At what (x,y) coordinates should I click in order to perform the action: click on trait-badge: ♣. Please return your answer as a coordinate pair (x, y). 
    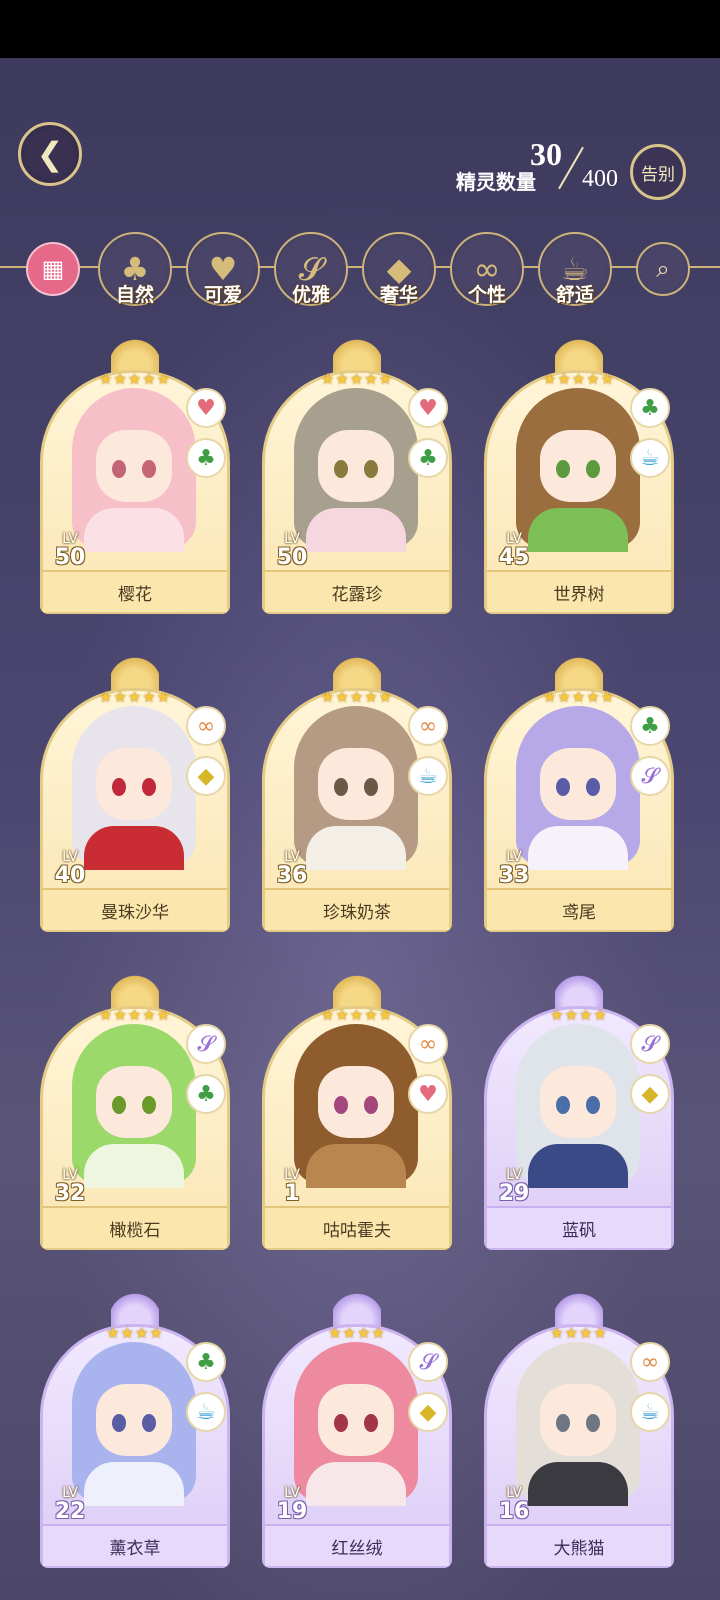
    Looking at the image, I should click on (650, 726).